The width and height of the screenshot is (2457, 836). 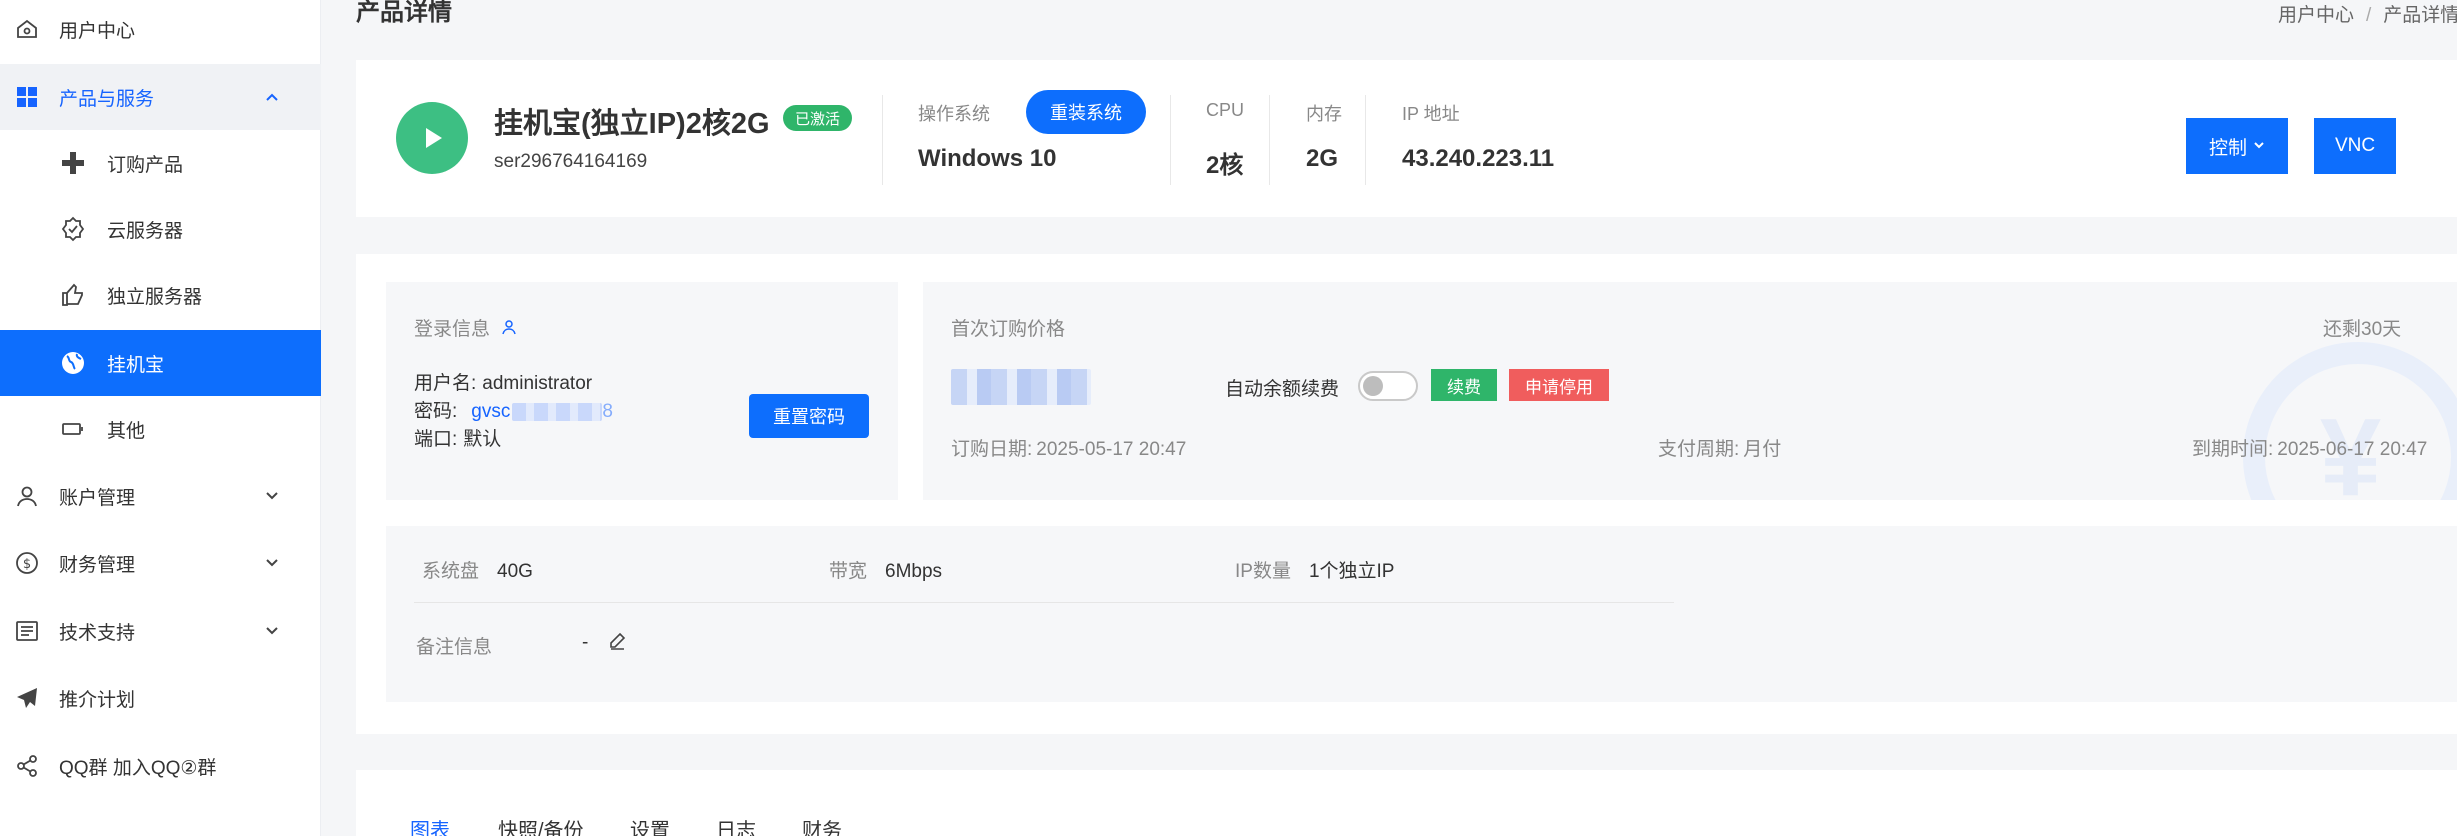 What do you see at coordinates (73, 163) in the screenshot?
I see `plus-icon` at bounding box center [73, 163].